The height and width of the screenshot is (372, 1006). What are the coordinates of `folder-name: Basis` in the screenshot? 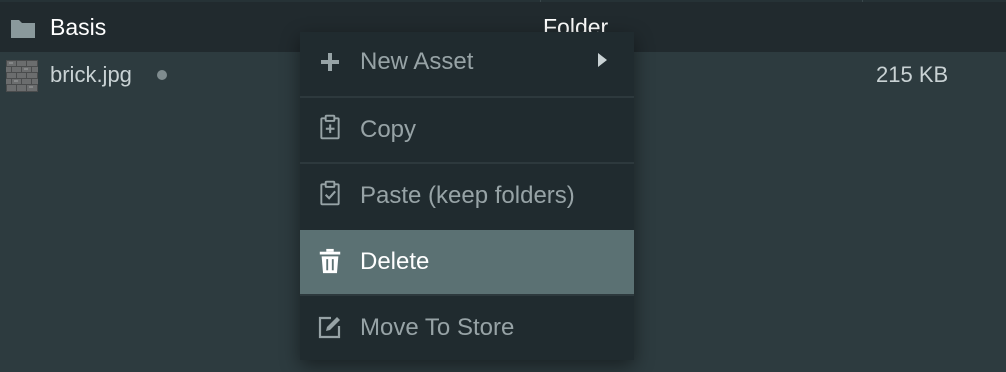 It's located at (78, 27).